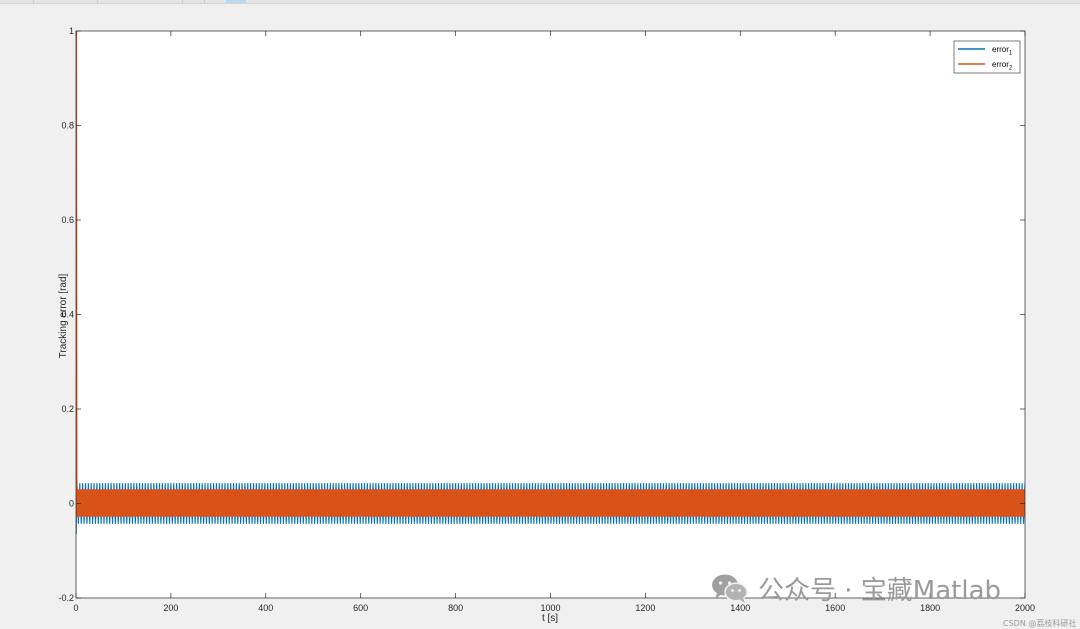  I want to click on watermark-text: 公众号 · 宝藏Matlab, so click(880, 590).